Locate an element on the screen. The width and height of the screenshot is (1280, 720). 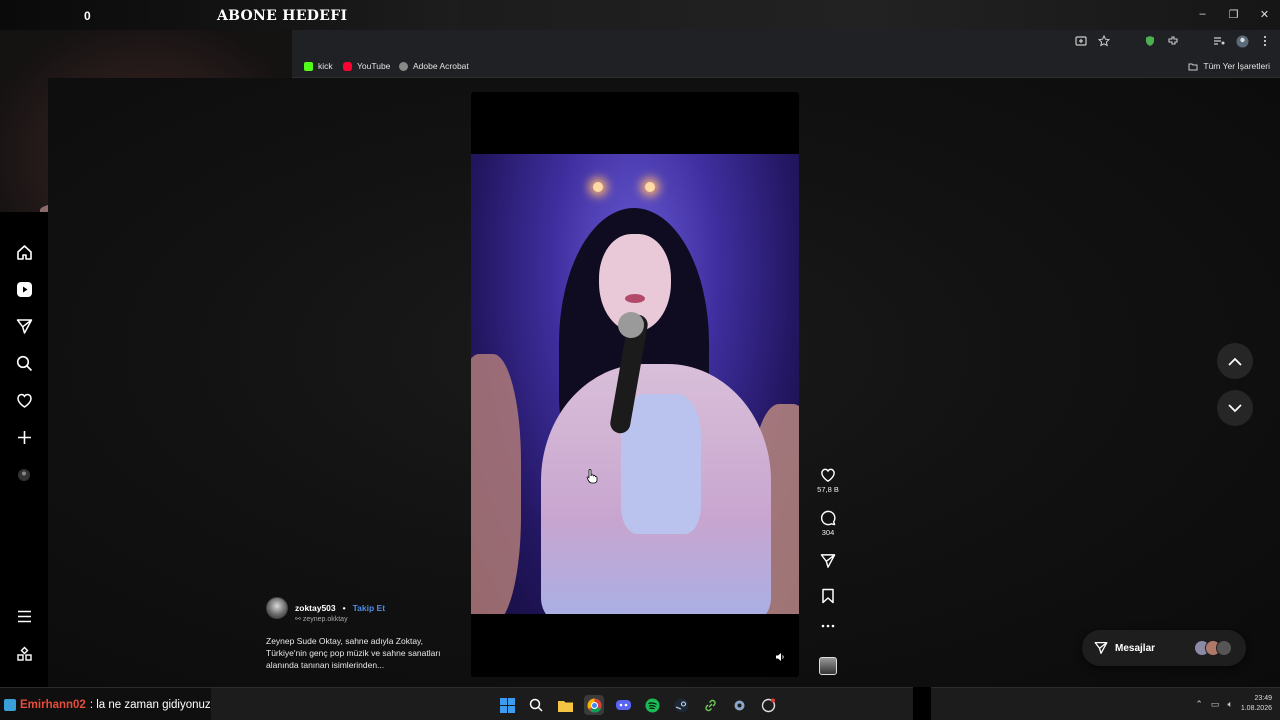
goal-counter: 0 is located at coordinates (87, 16).